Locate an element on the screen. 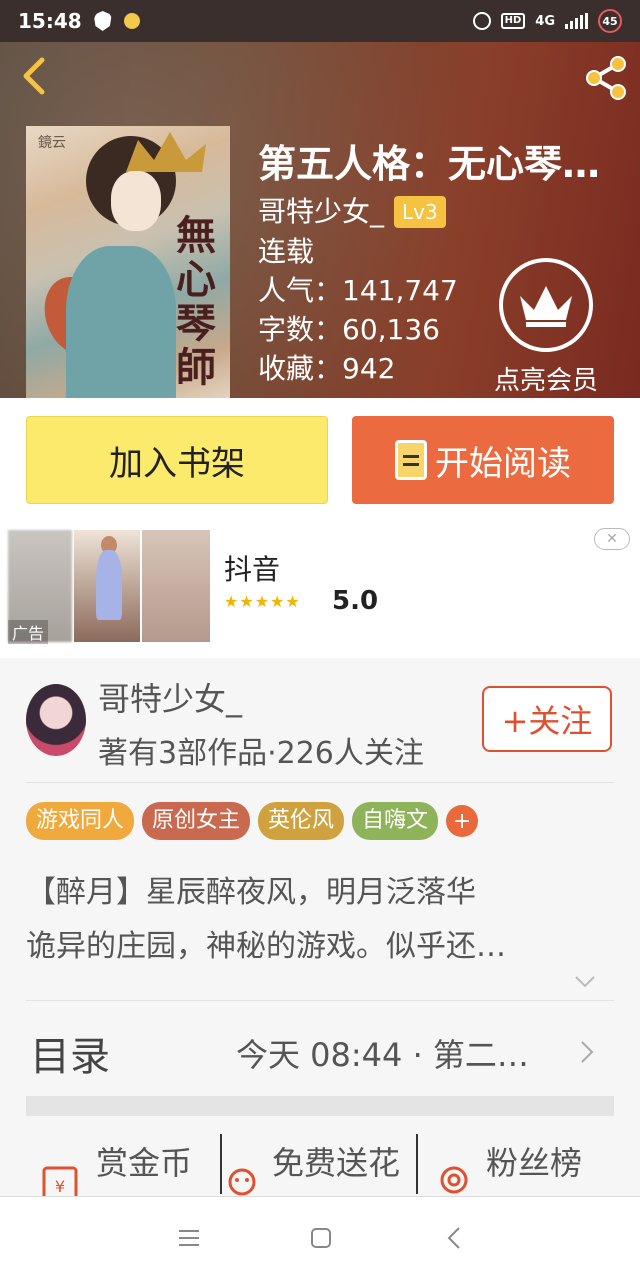 The width and height of the screenshot is (640, 1280). add-to-shelf-button: 加入书架 is located at coordinates (177, 460).